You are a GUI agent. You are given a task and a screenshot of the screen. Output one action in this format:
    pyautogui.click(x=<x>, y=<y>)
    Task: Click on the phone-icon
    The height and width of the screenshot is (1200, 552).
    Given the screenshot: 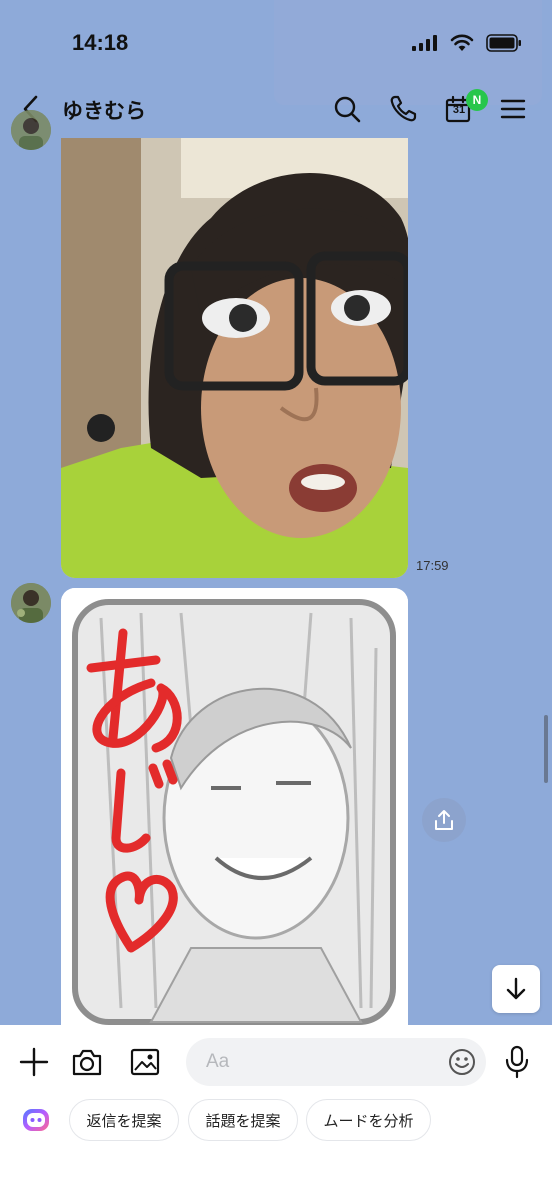 What is the action you would take?
    pyautogui.click(x=403, y=108)
    